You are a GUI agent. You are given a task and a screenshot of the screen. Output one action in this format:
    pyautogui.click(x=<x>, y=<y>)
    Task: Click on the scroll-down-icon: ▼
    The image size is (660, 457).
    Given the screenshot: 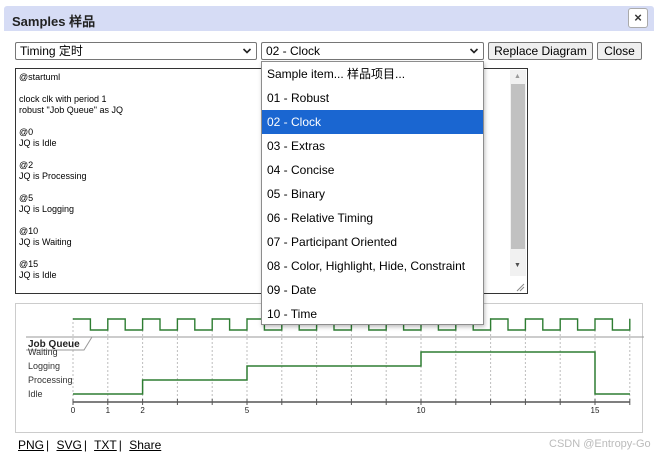 What is the action you would take?
    pyautogui.click(x=517, y=265)
    